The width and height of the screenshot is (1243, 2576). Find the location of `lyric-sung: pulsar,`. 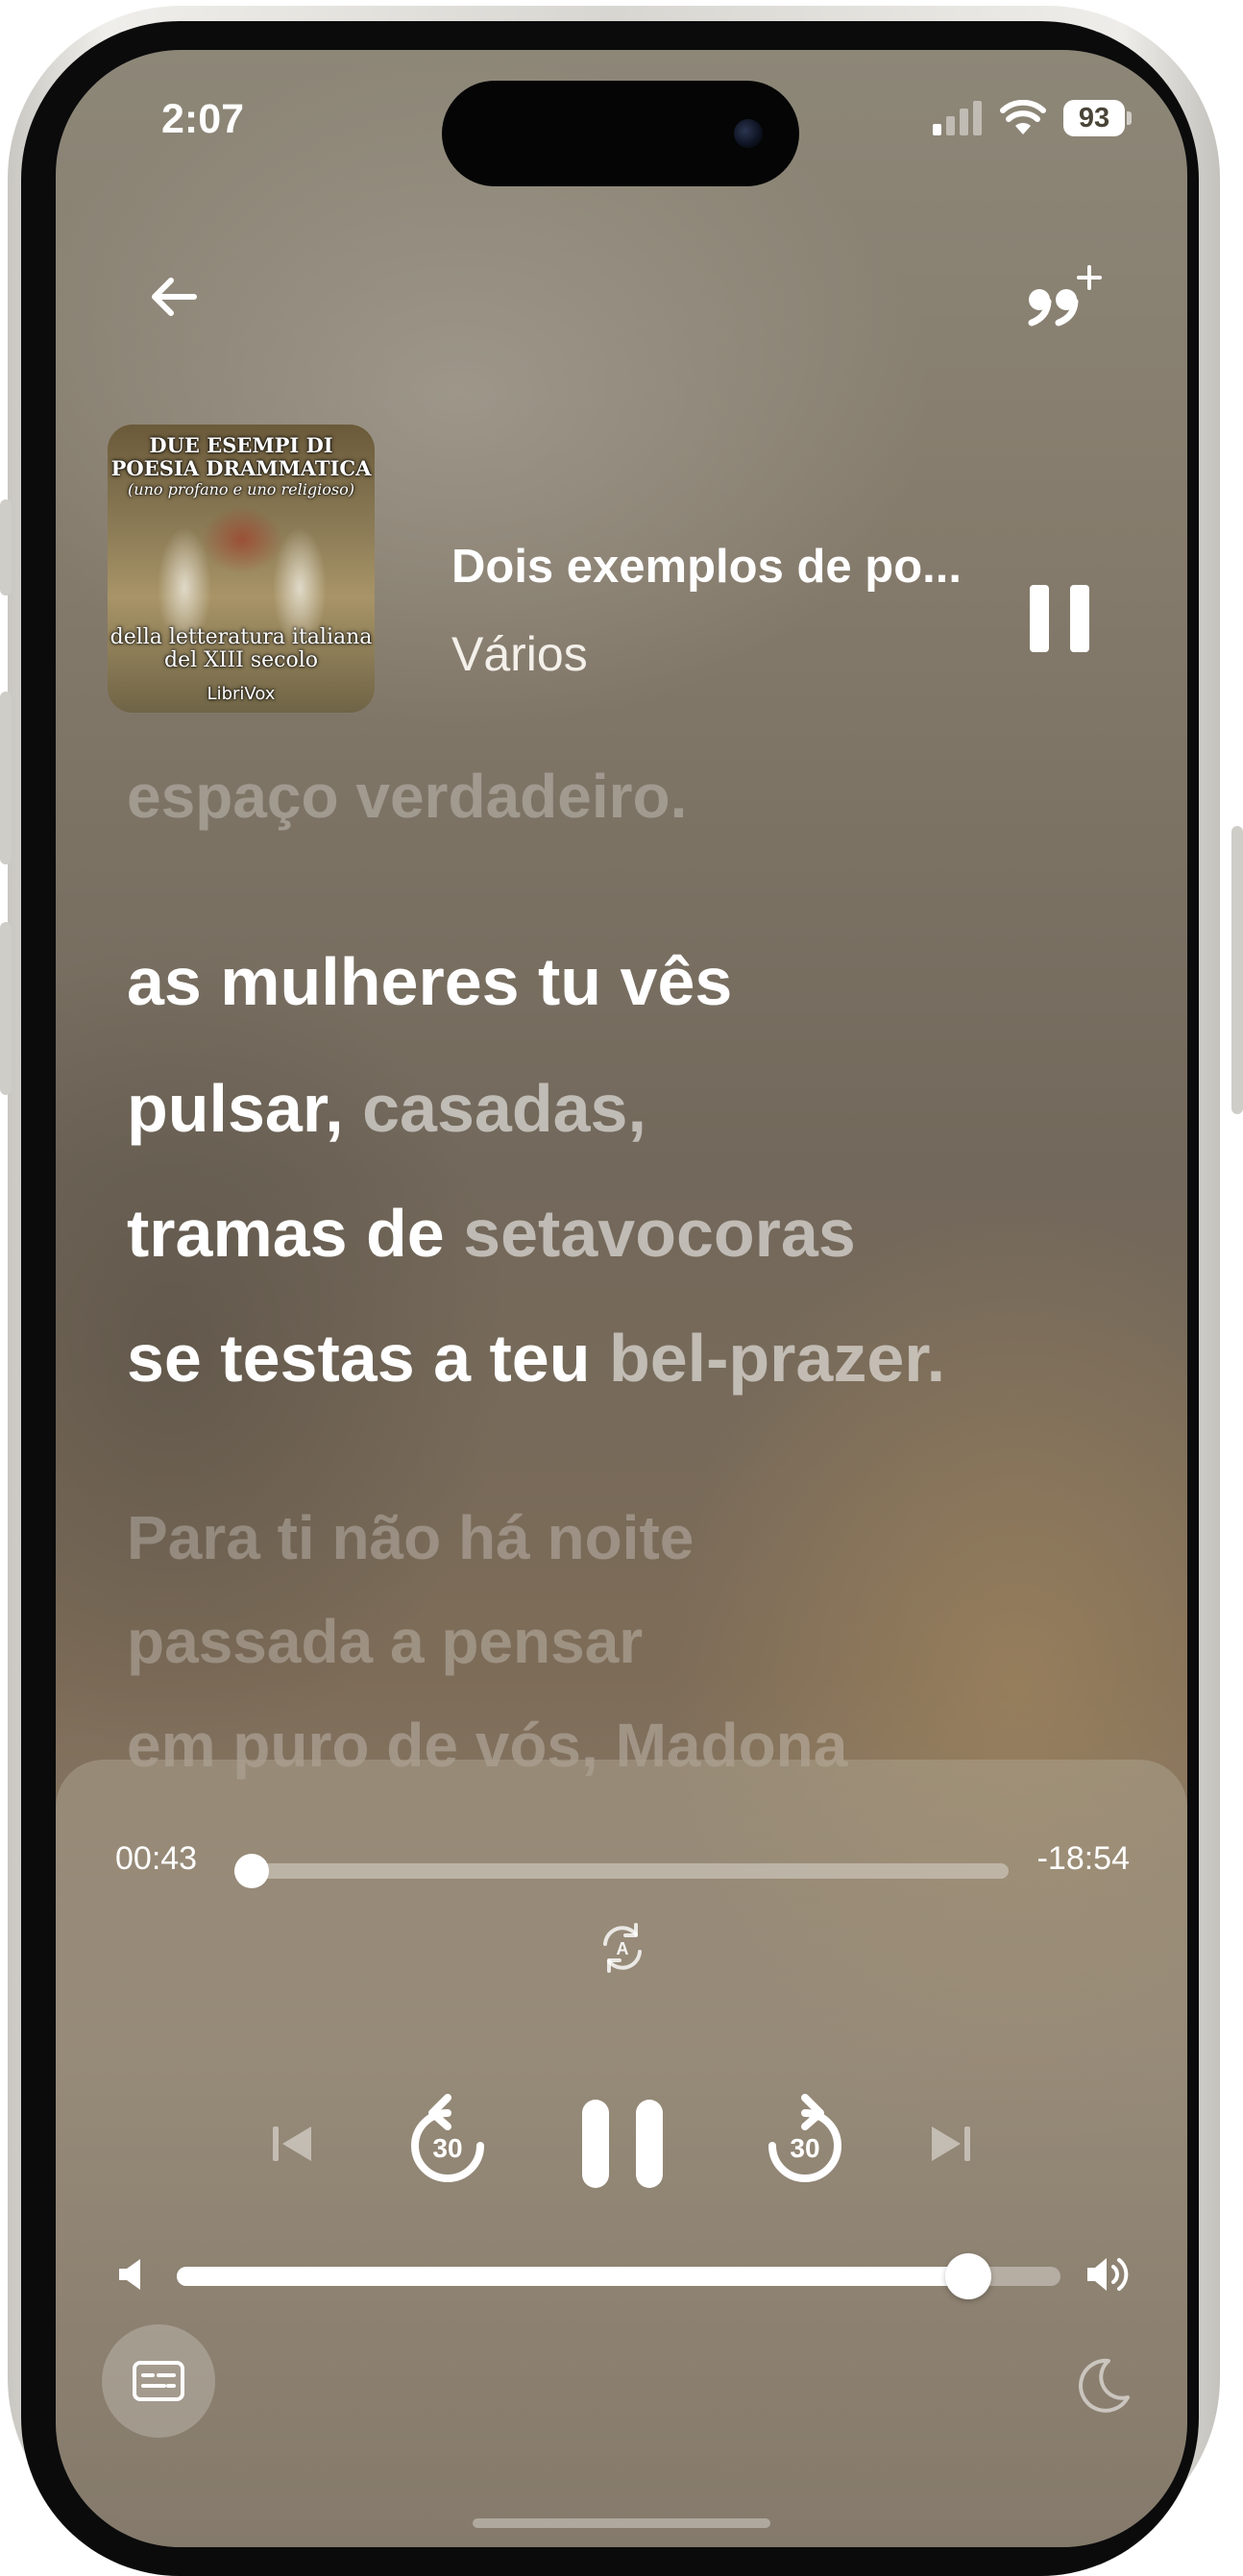

lyric-sung: pulsar, is located at coordinates (245, 1108).